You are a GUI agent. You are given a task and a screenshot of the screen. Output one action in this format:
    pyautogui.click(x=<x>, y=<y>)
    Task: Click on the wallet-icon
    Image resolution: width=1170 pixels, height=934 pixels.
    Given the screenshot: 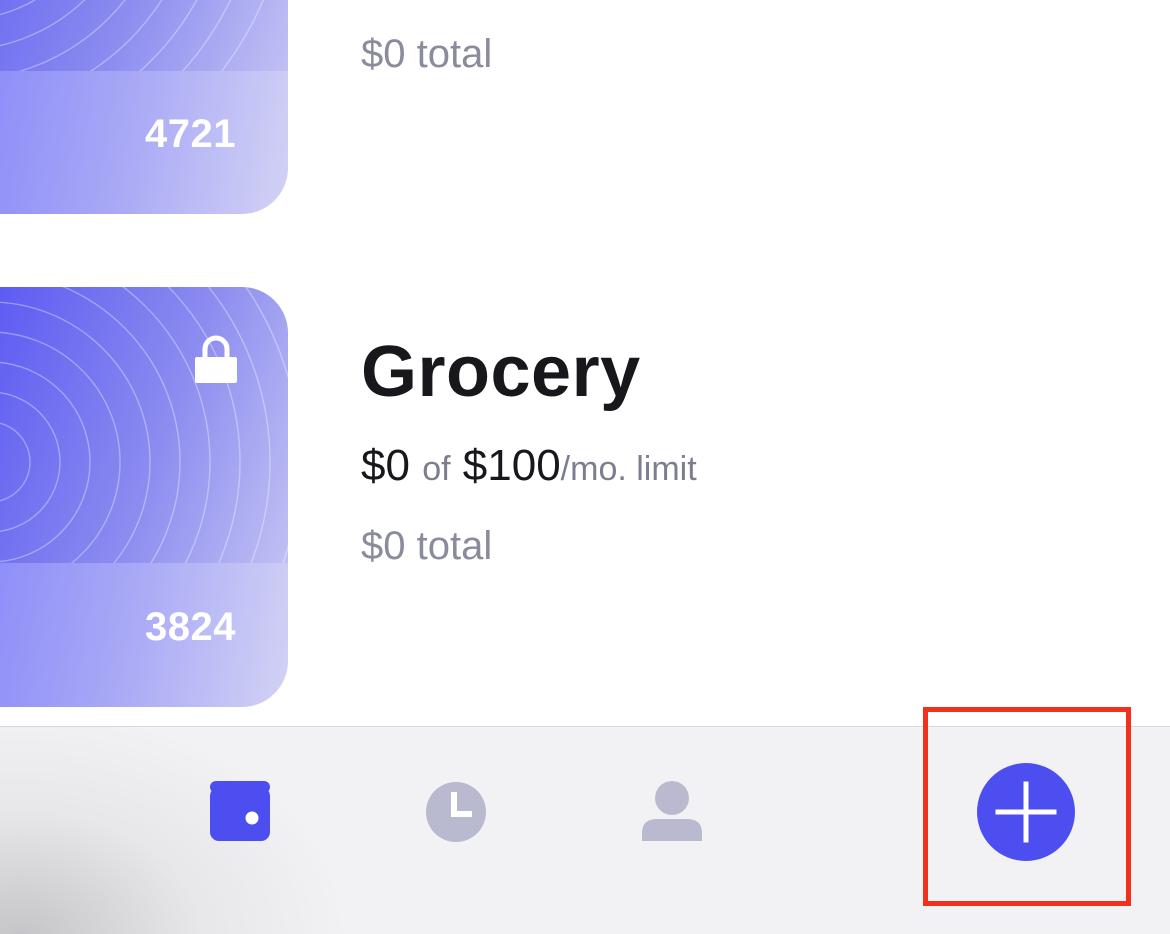 What is the action you would take?
    pyautogui.click(x=240, y=811)
    